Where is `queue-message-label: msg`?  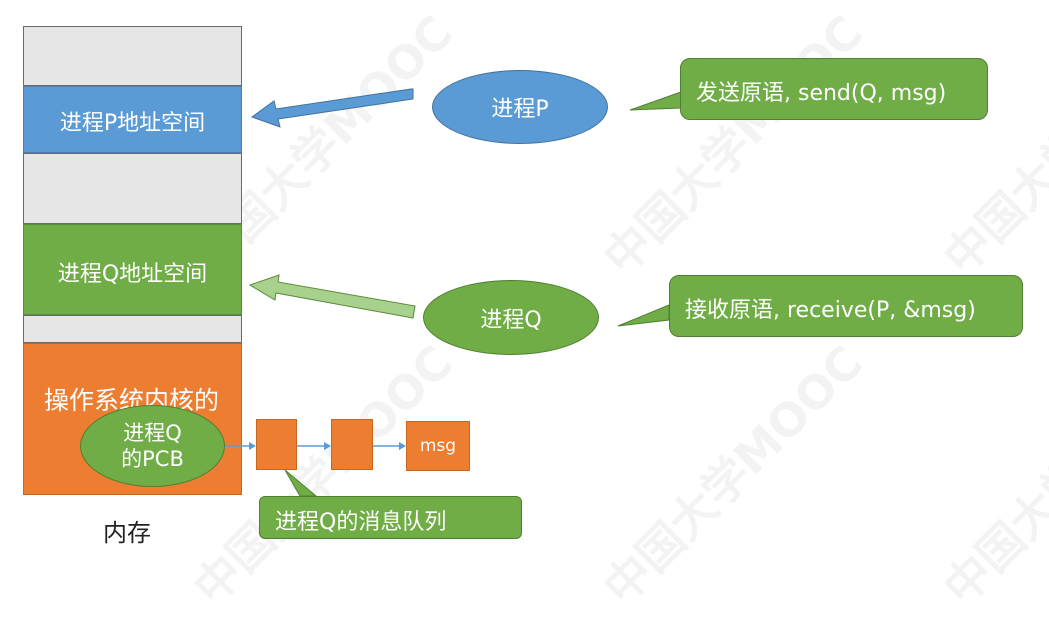
queue-message-label: msg is located at coordinates (438, 446).